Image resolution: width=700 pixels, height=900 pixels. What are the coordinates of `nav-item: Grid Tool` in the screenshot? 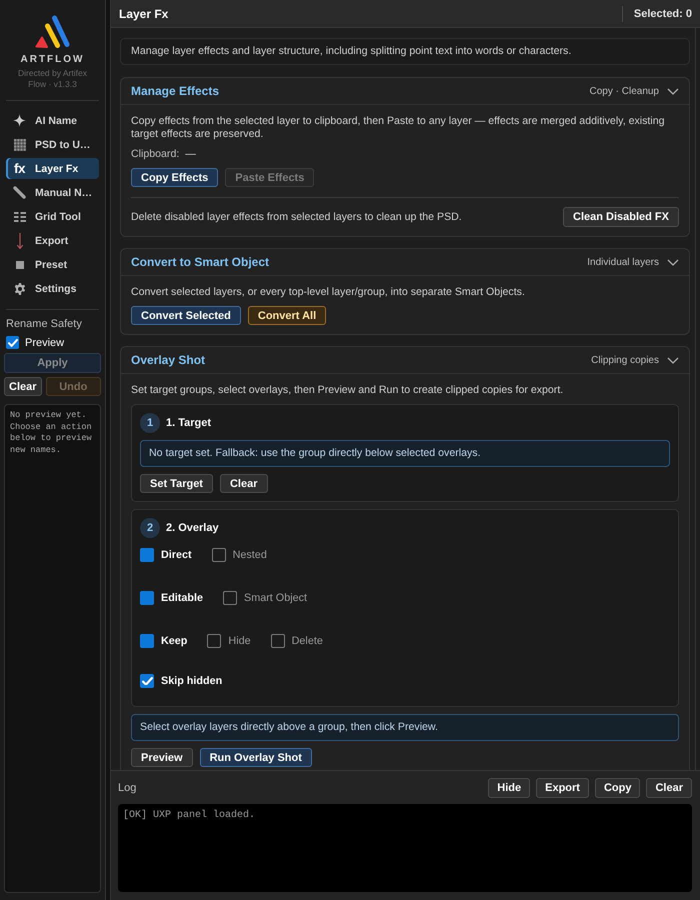 It's located at (52, 216).